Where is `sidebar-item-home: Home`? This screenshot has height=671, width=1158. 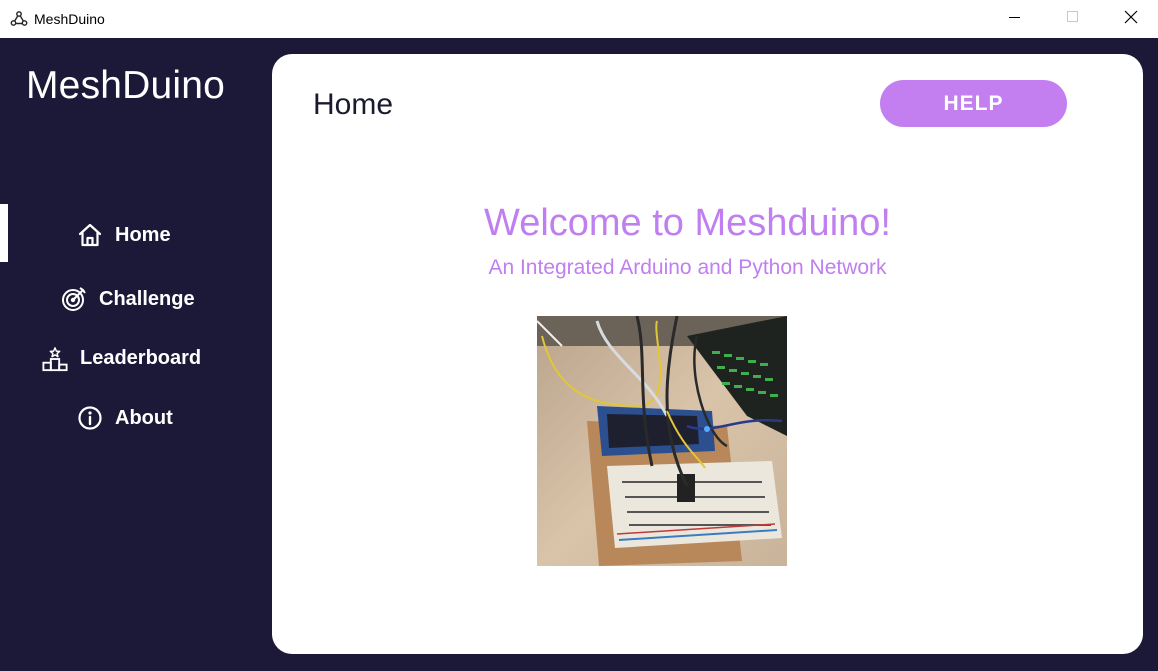 sidebar-item-home: Home is located at coordinates (124, 235).